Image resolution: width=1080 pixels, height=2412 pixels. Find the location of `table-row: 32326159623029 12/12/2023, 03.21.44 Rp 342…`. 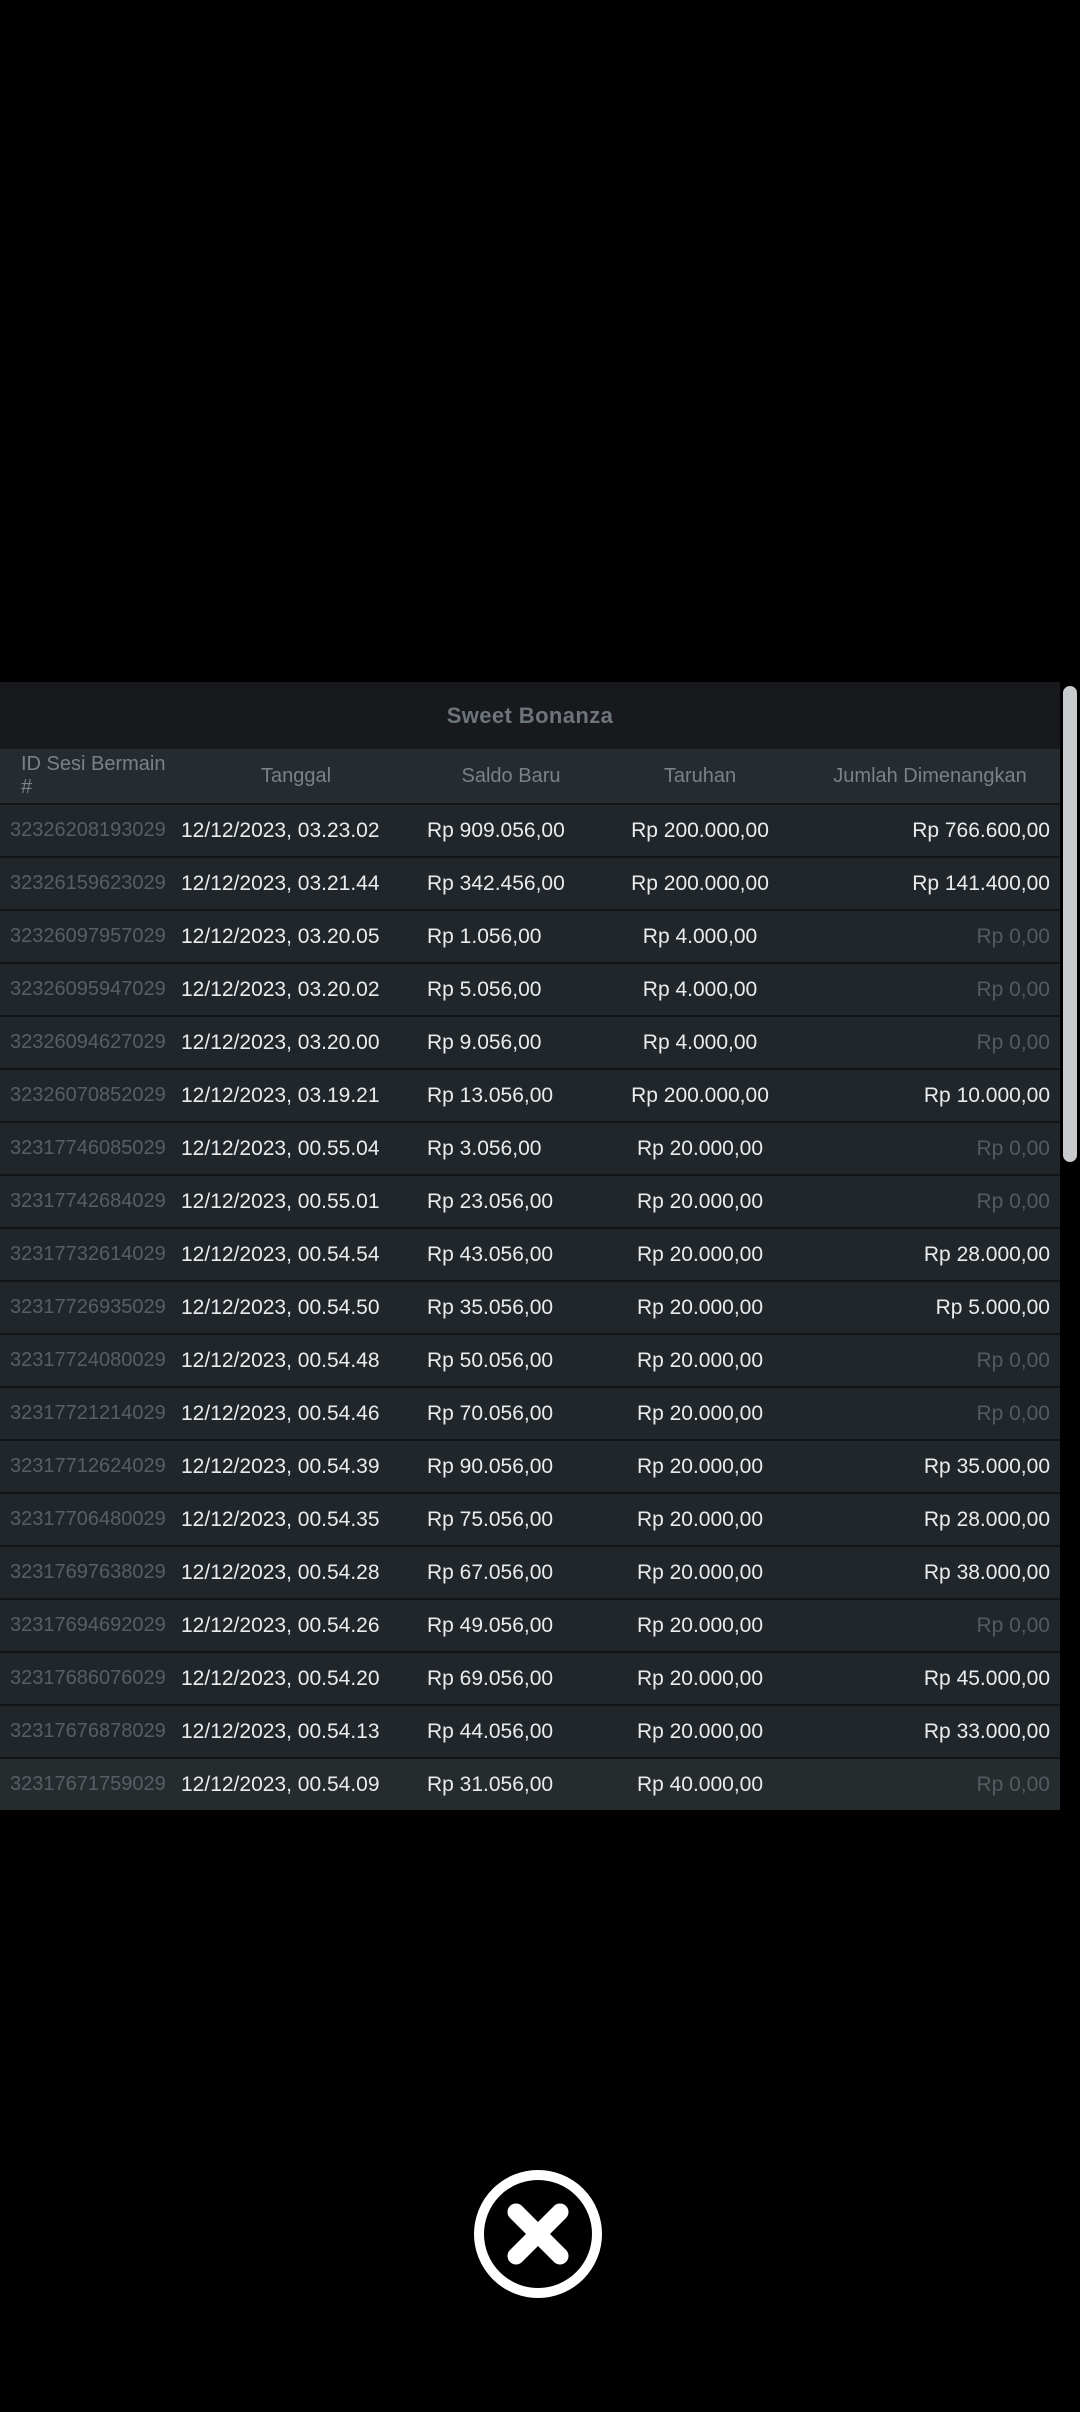

table-row: 32326159623029 12/12/2023, 03.21.44 Rp 342… is located at coordinates (530, 882).